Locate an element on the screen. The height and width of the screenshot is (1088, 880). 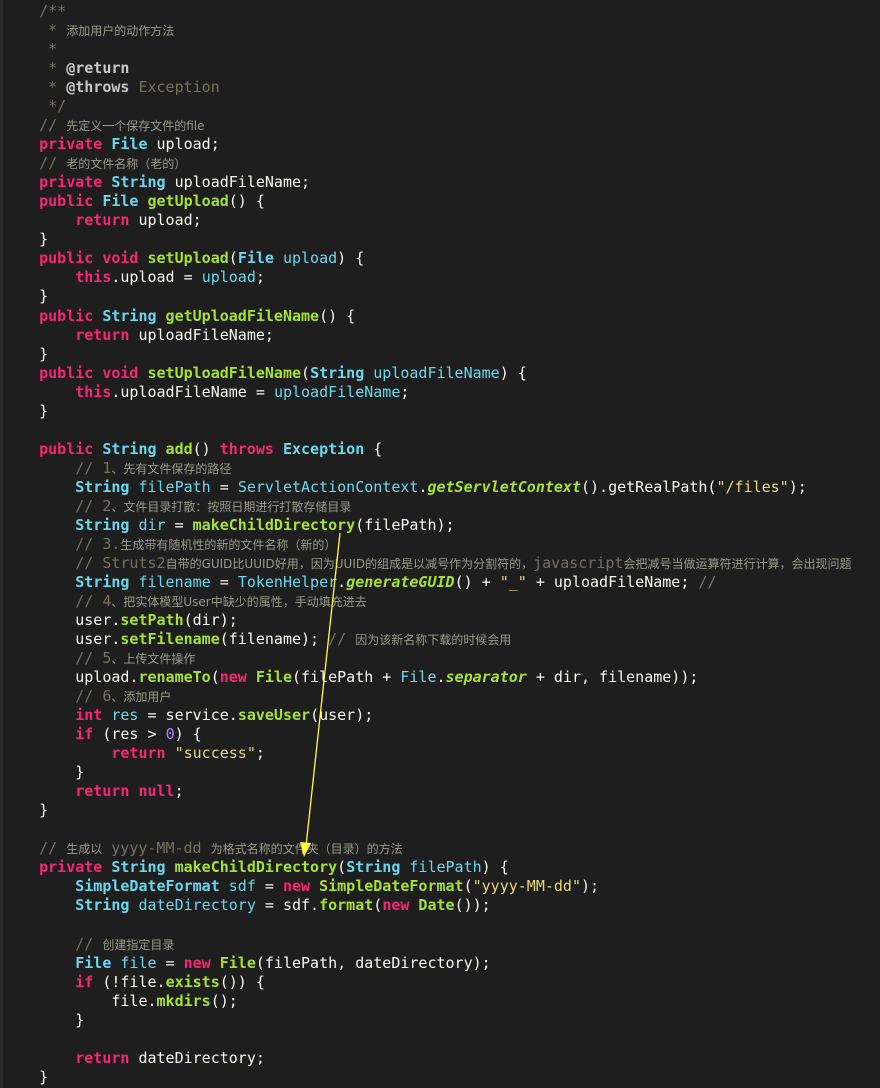
annotation-overlay is located at coordinates (320, 694).